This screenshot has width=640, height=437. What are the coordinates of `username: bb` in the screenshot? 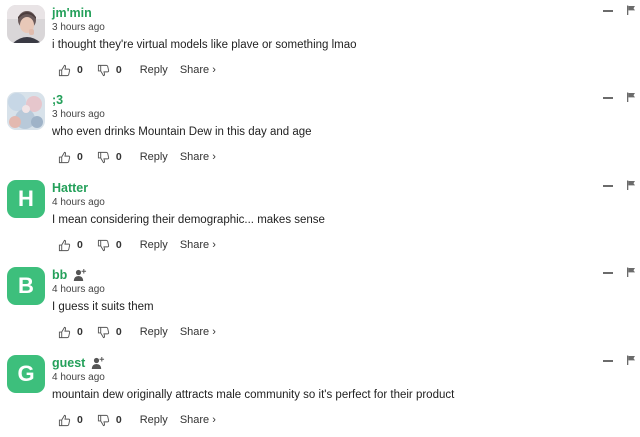 It's located at (59, 275).